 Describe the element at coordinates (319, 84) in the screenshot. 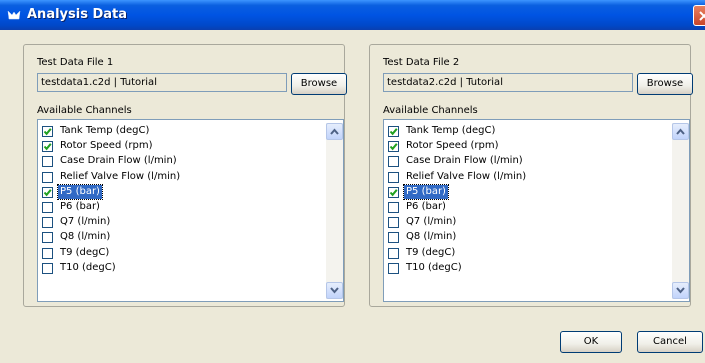

I see `browse-button-1: Browse` at that location.